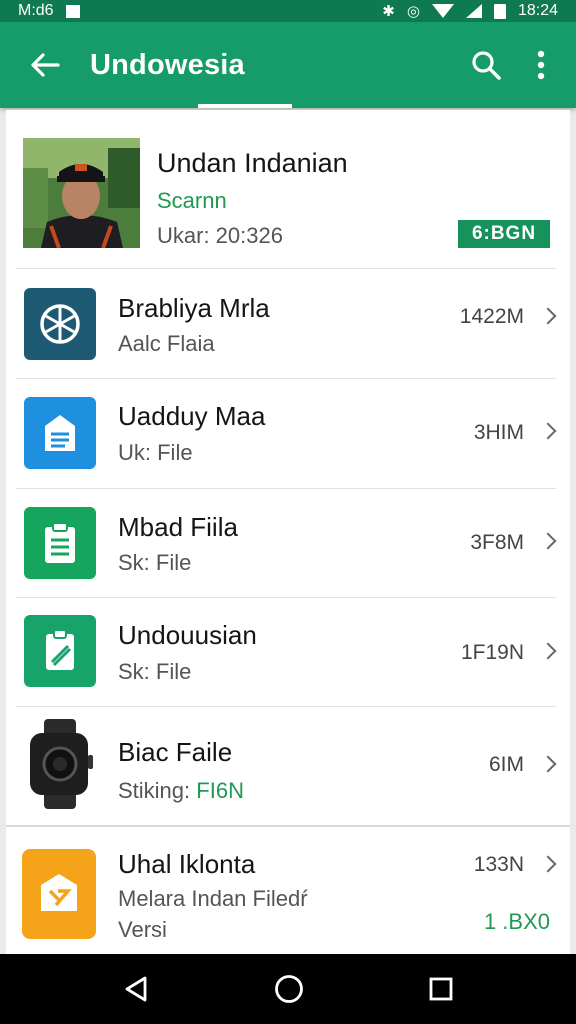  I want to click on clipboard-icon, so click(60, 542).